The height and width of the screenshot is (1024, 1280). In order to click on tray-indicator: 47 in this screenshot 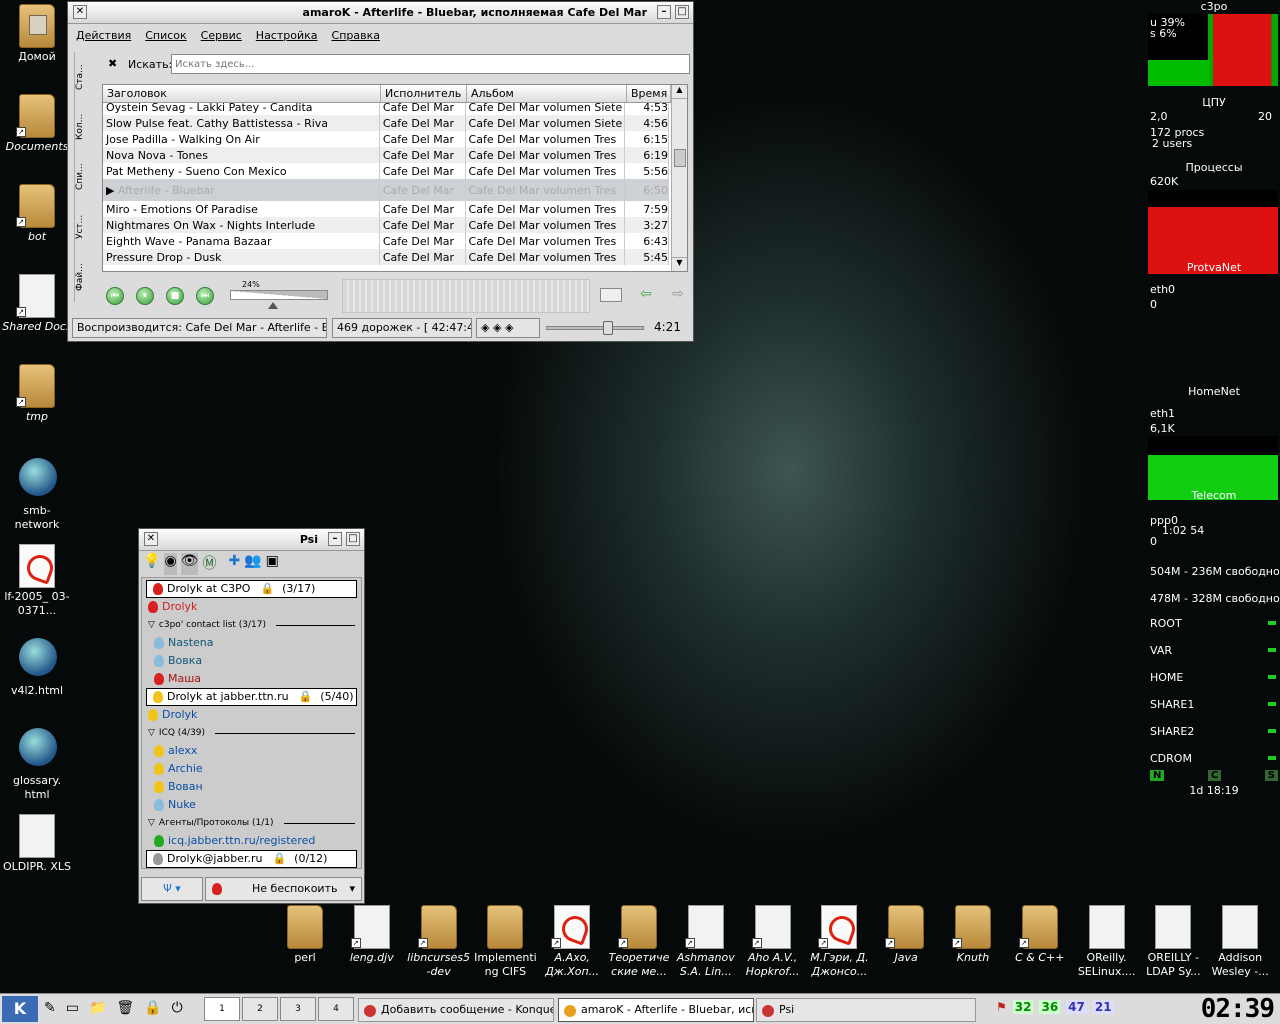, I will do `click(1076, 1007)`.